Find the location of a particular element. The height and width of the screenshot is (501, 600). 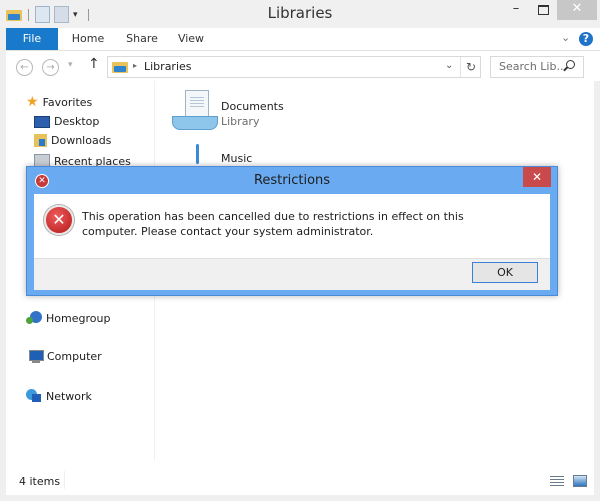

maximize-icon is located at coordinates (543, 10).